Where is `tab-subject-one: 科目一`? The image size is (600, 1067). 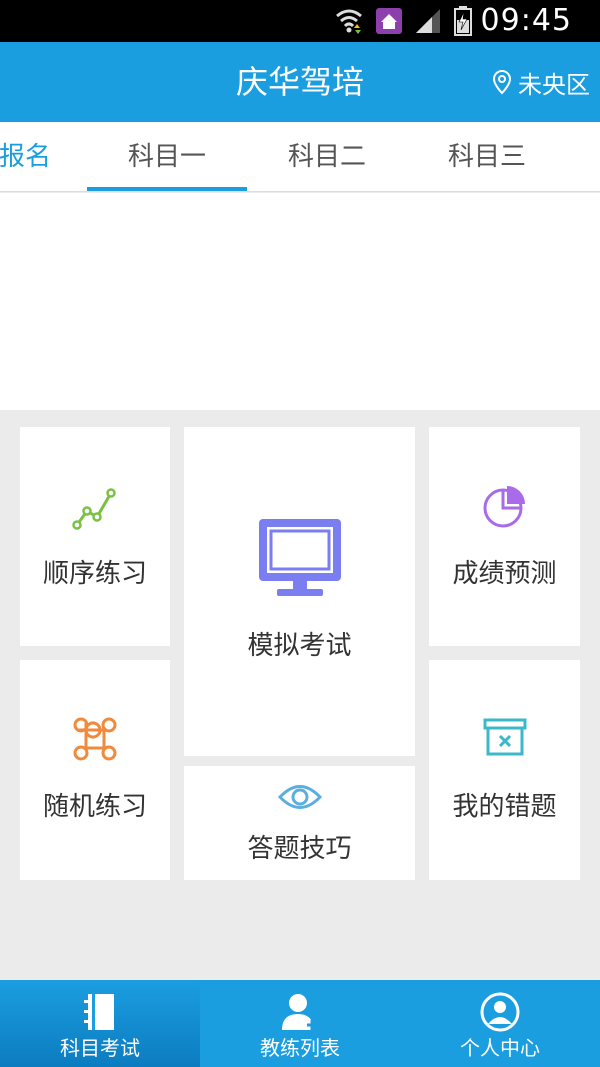
tab-subject-one: 科目一 is located at coordinates (167, 157).